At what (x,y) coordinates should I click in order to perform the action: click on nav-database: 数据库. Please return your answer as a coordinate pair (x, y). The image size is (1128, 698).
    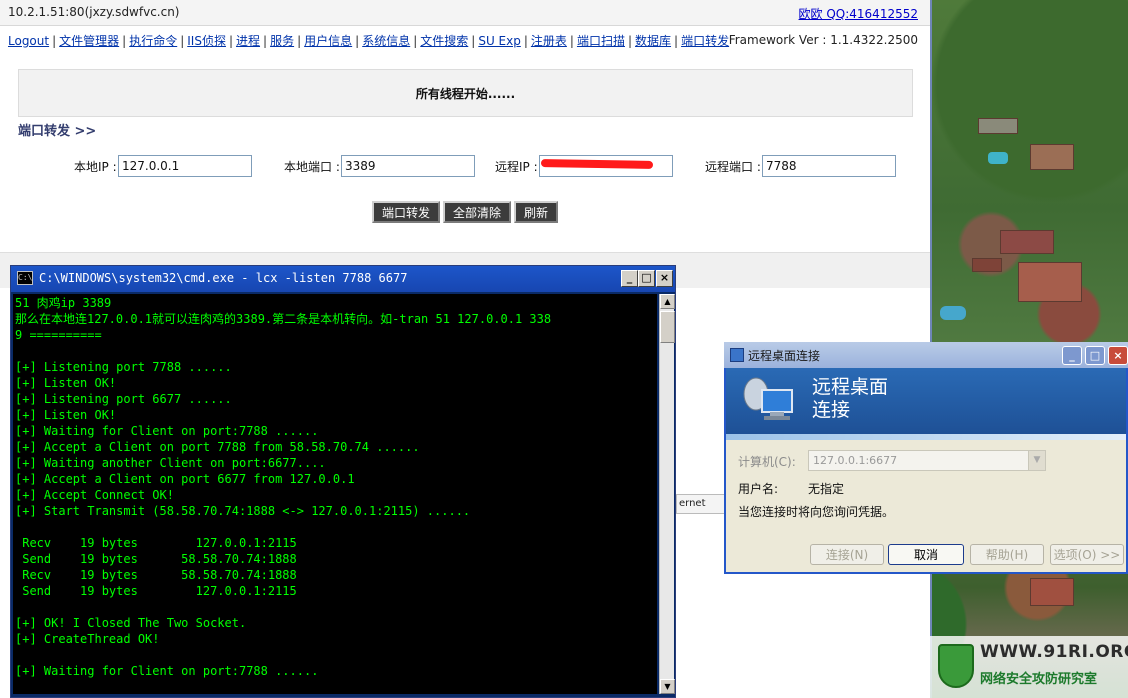
    Looking at the image, I should click on (653, 41).